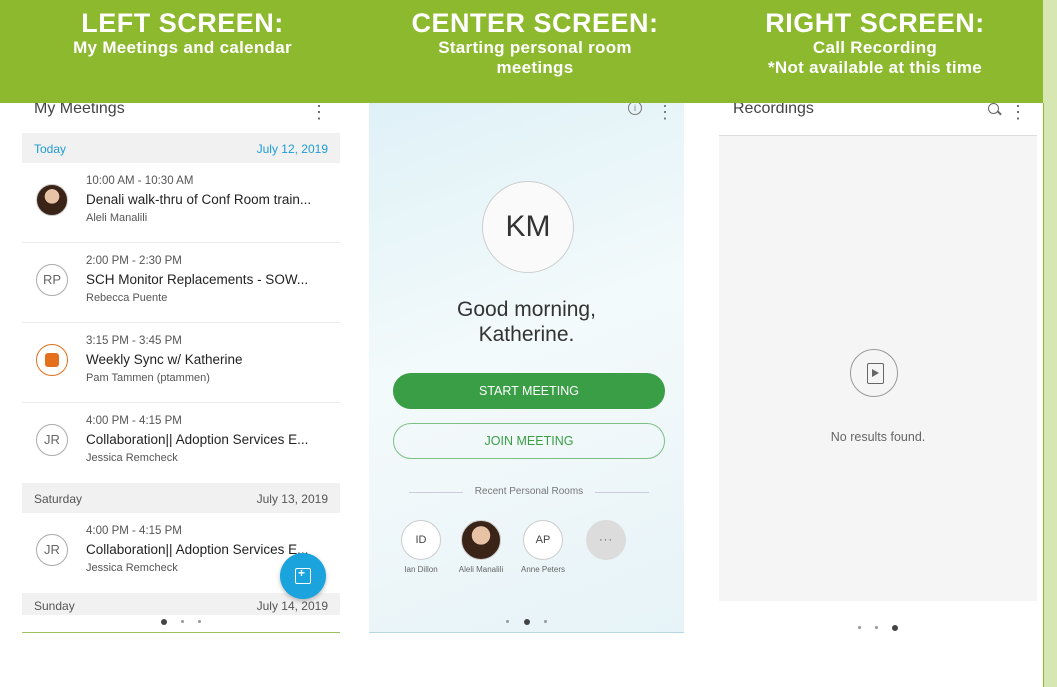 This screenshot has height=687, width=1057. What do you see at coordinates (164, 359) in the screenshot?
I see `meeting-title: Weekly Sync w/ Katherine` at bounding box center [164, 359].